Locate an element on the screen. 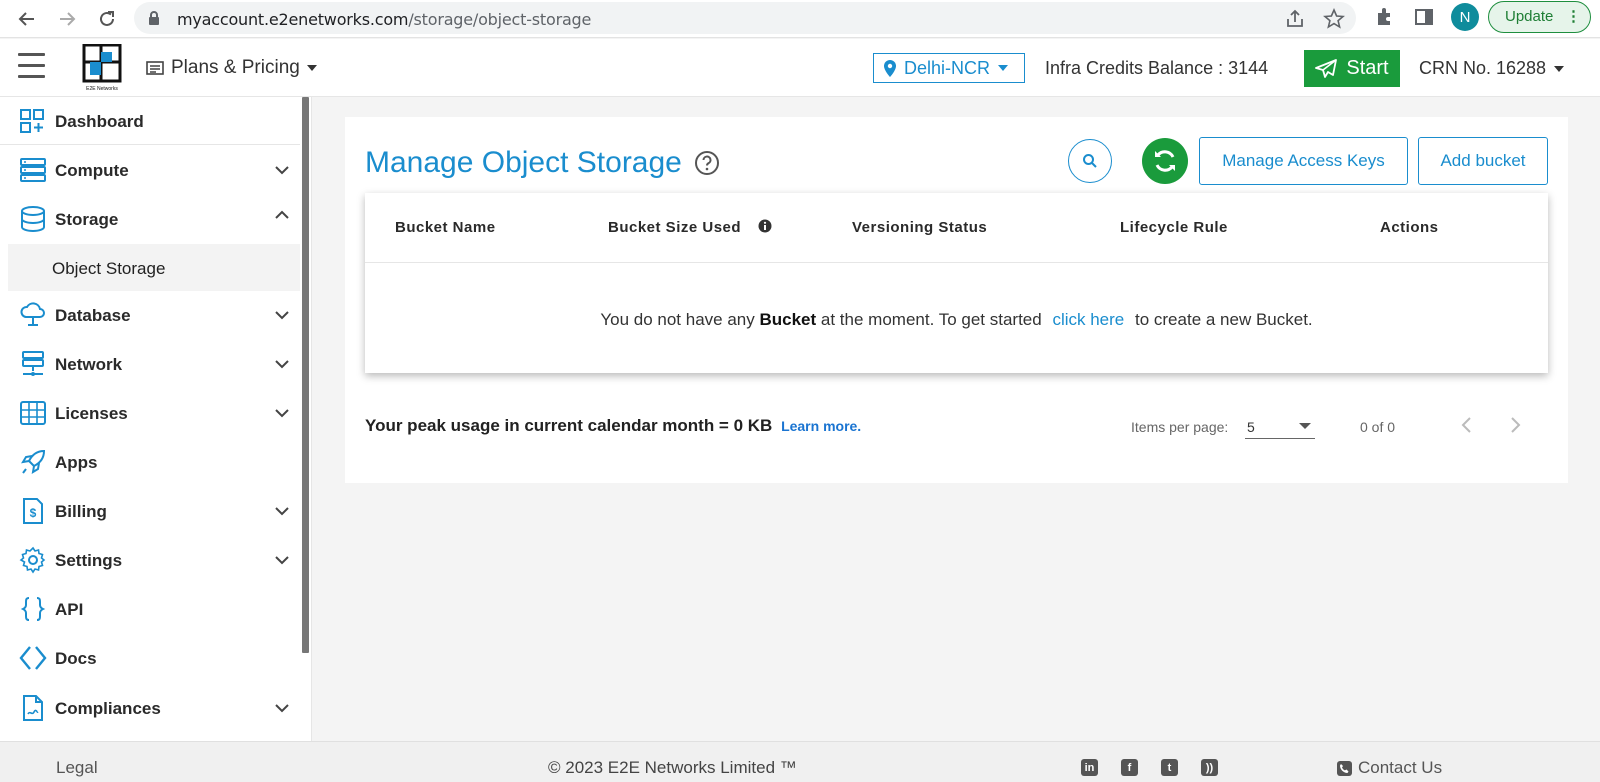 Image resolution: width=1600 pixels, height=782 pixels. empty-text-mid: at the moment. To get started is located at coordinates (931, 319).